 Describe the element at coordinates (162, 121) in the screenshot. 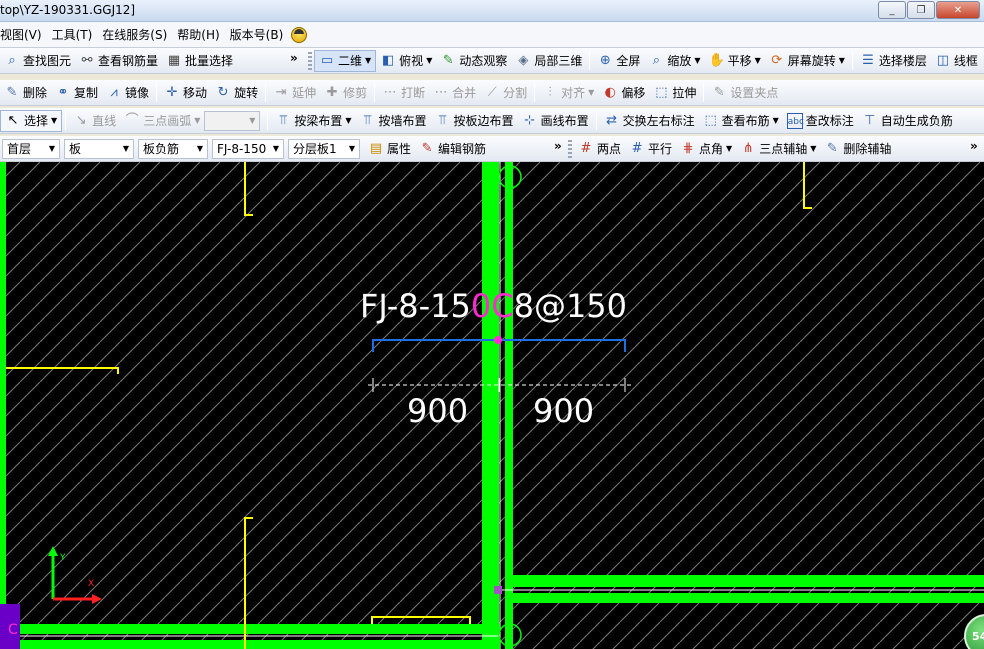

I see `three-point-arc-dropdown: ⌒ 三点画弧 ▼` at that location.